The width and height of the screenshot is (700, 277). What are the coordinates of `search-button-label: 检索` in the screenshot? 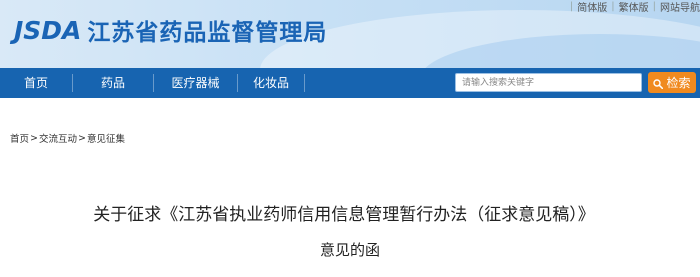 It's located at (678, 83).